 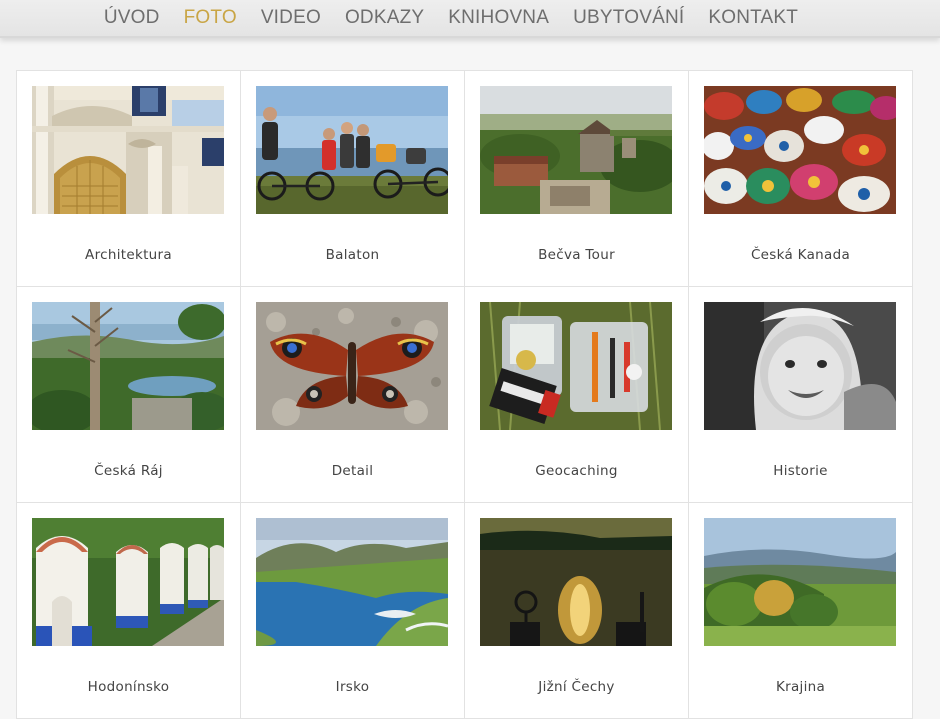 I want to click on album-title: Detail, so click(x=352, y=471).